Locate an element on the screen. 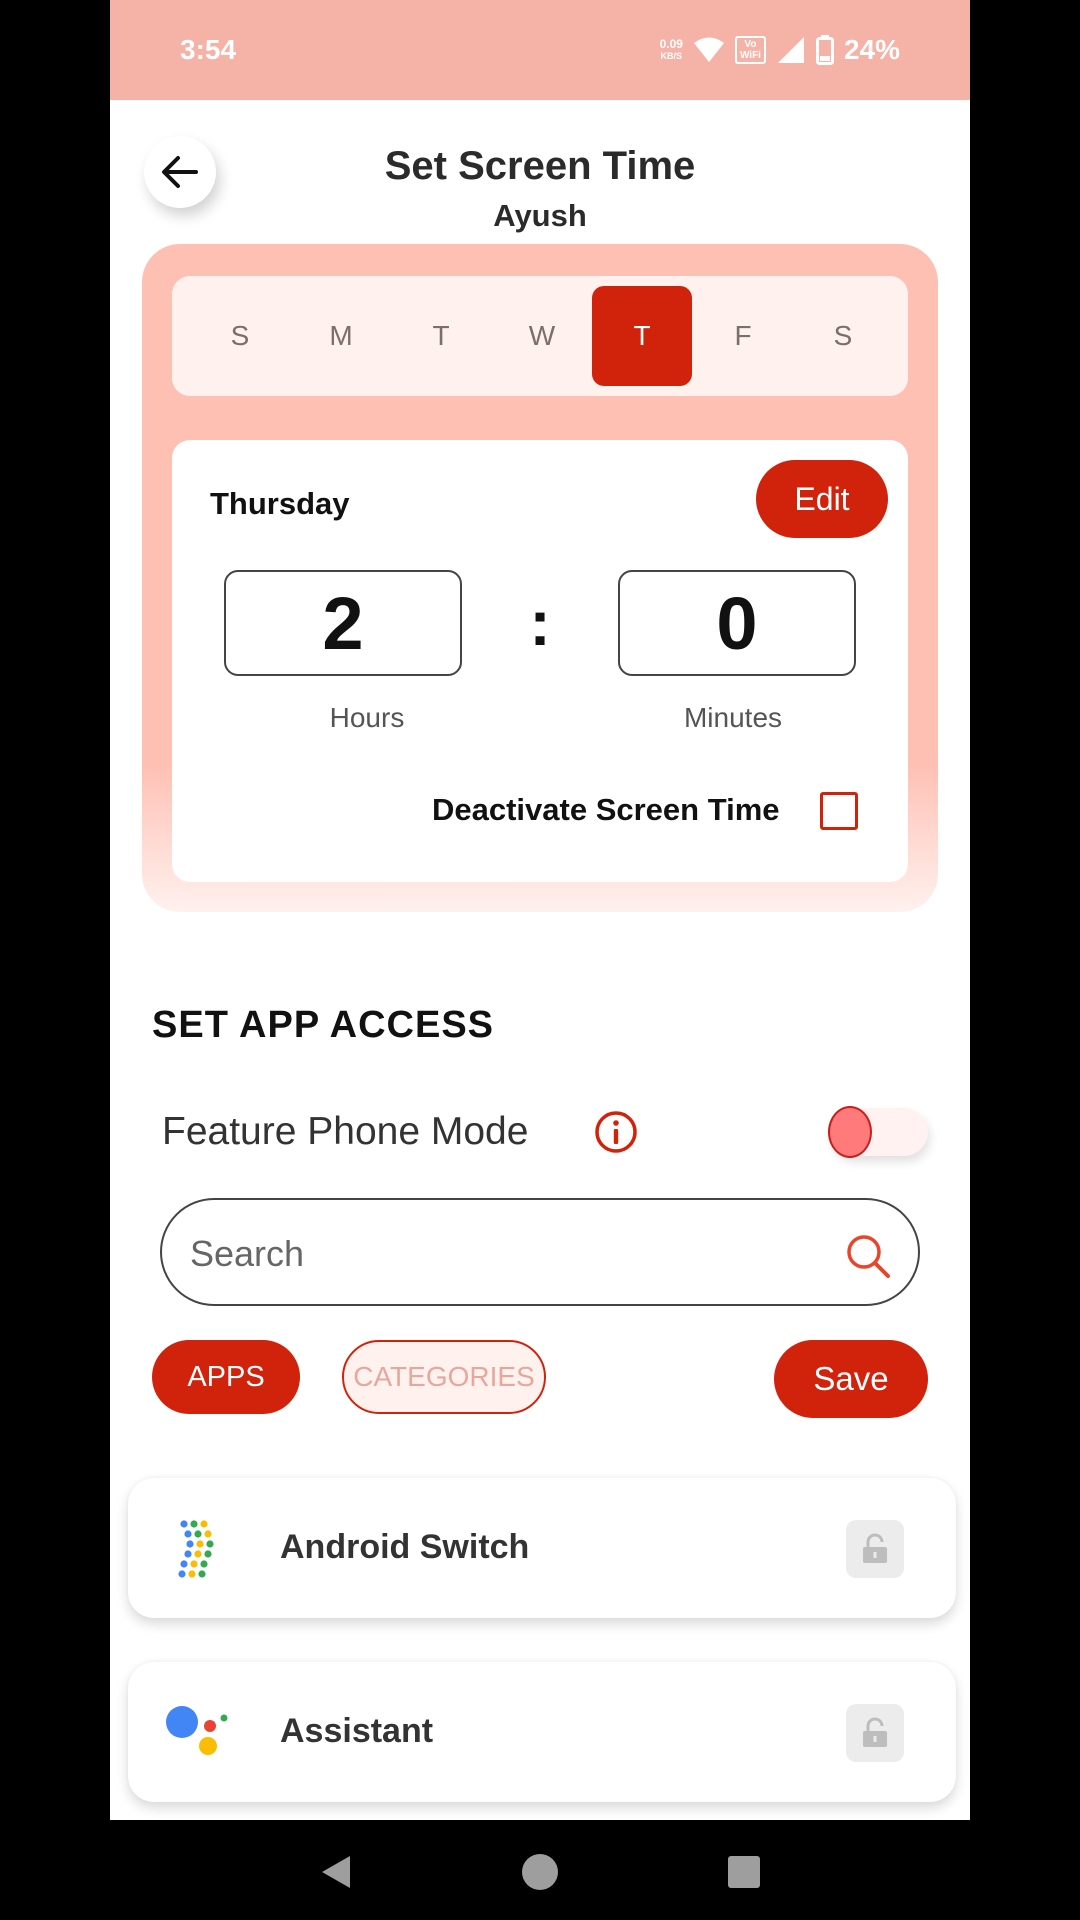 This screenshot has height=1920, width=1080. status-bar: 3:54 0.09 KB/S Vo WiFi 24% is located at coordinates (540, 50).